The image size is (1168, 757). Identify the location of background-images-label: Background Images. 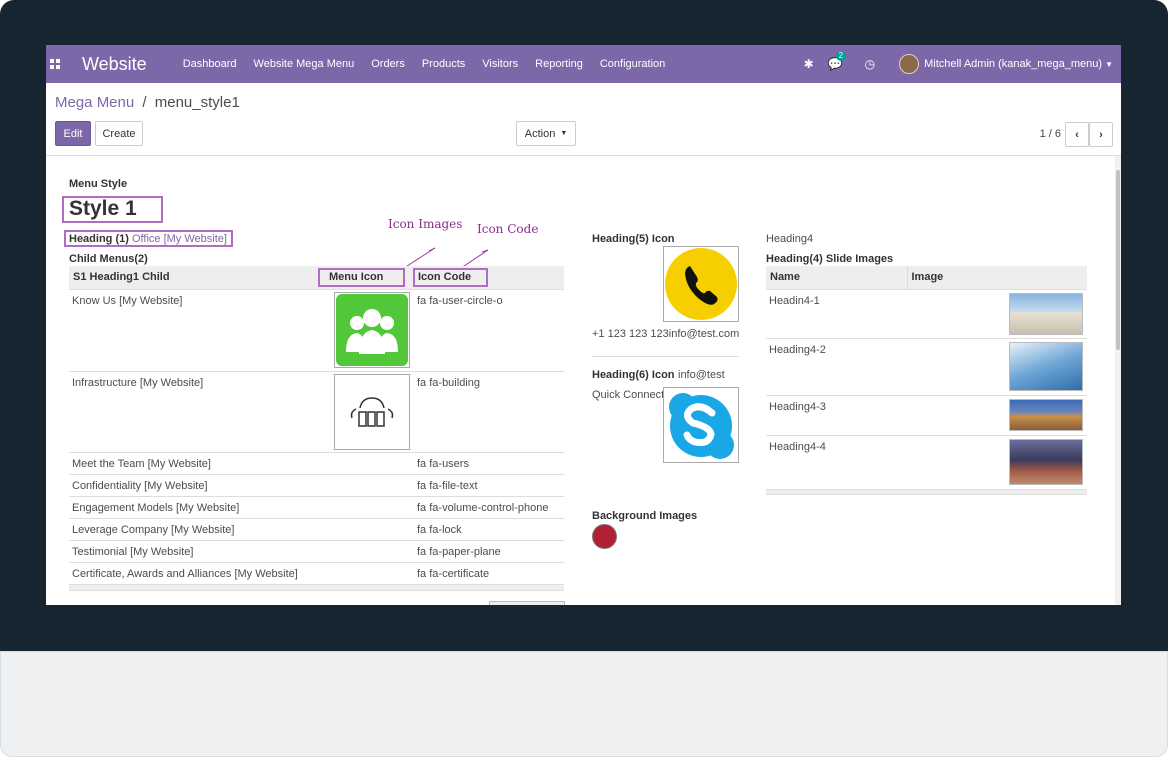
(645, 516).